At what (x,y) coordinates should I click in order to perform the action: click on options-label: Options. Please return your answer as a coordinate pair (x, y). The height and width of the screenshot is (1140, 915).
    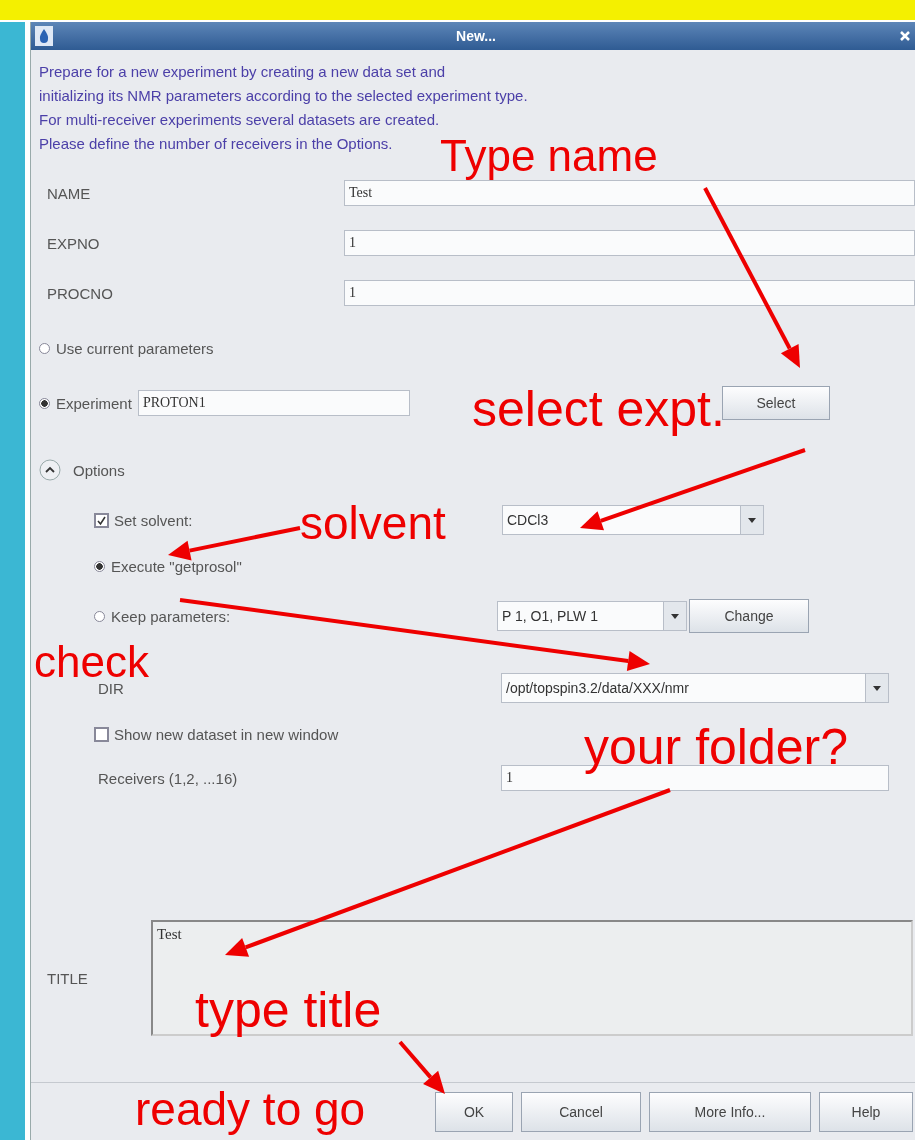
    Looking at the image, I should click on (99, 470).